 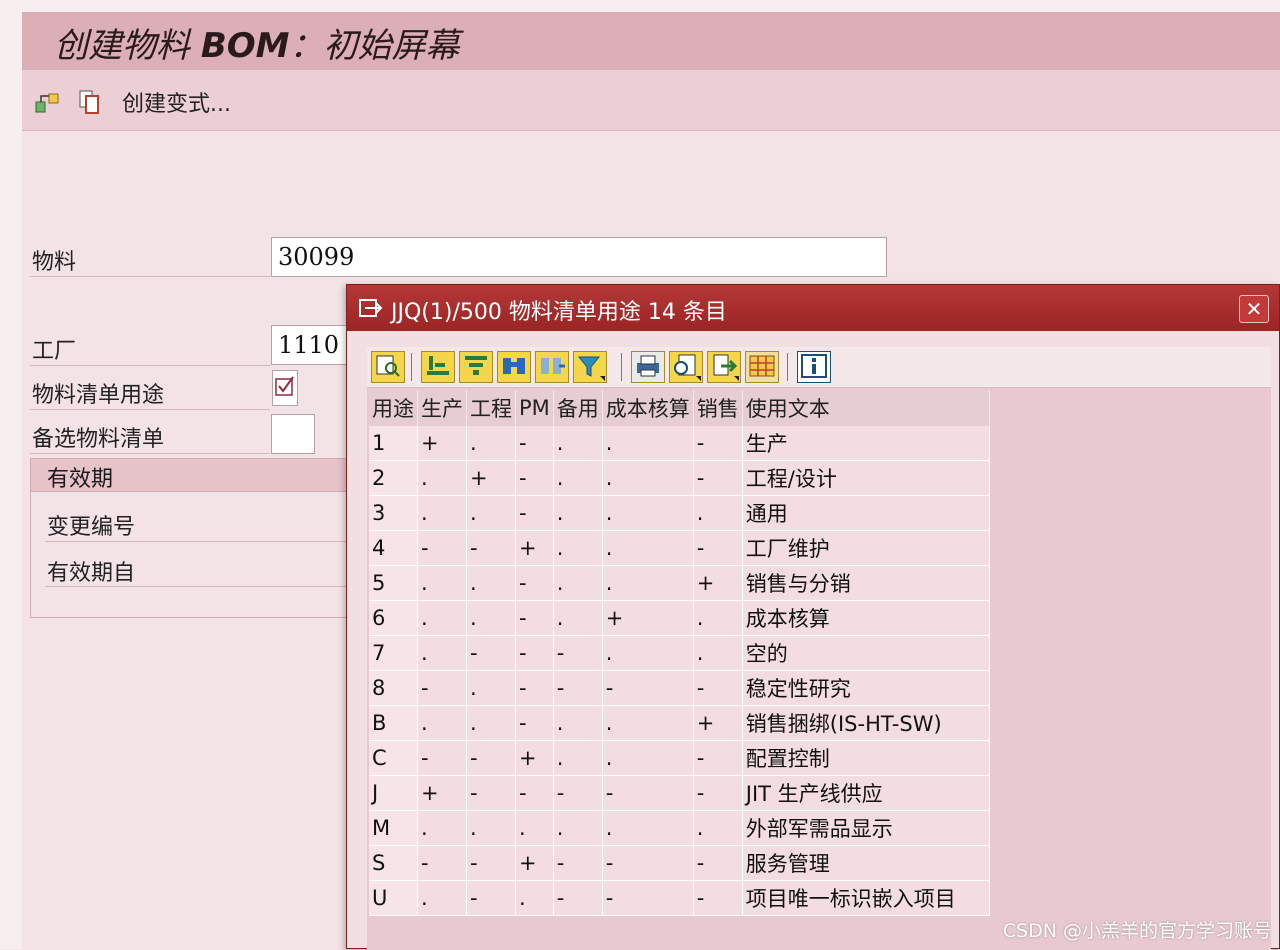 What do you see at coordinates (393, 863) in the screenshot?
I see `usage-key-cell: S` at bounding box center [393, 863].